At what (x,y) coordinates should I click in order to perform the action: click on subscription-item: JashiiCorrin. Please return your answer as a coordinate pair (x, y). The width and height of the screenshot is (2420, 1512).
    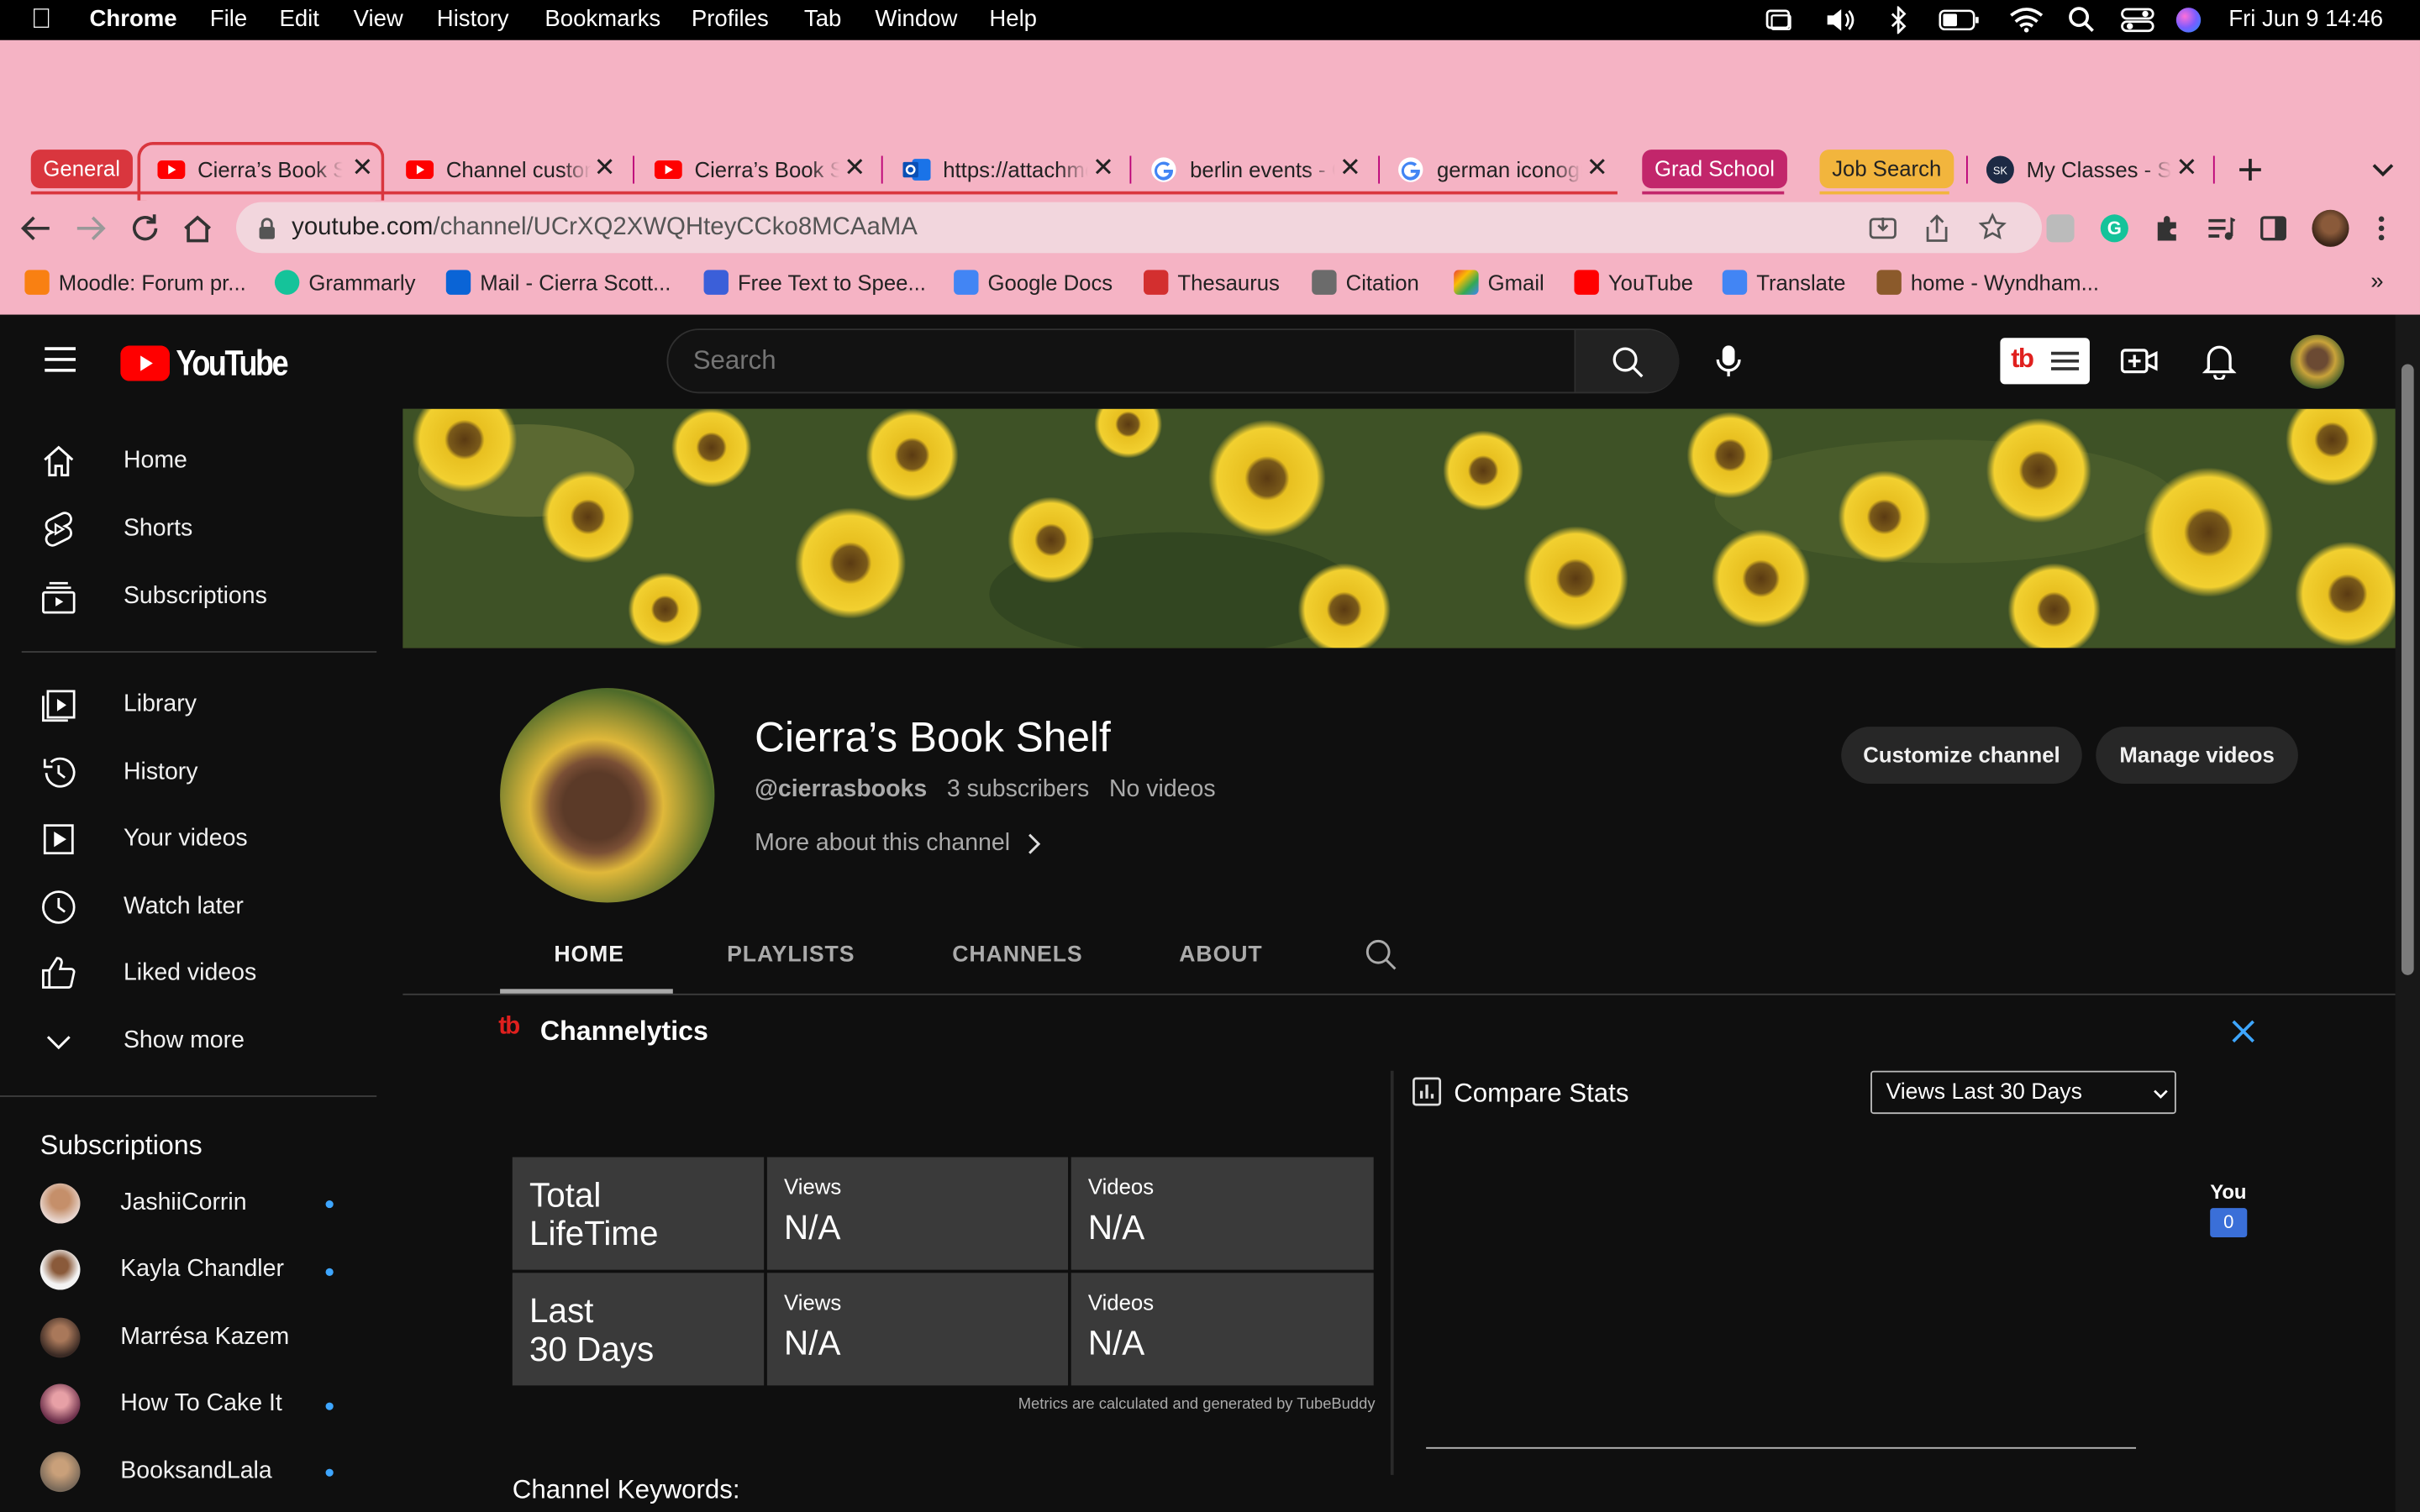
    Looking at the image, I should click on (143, 1203).